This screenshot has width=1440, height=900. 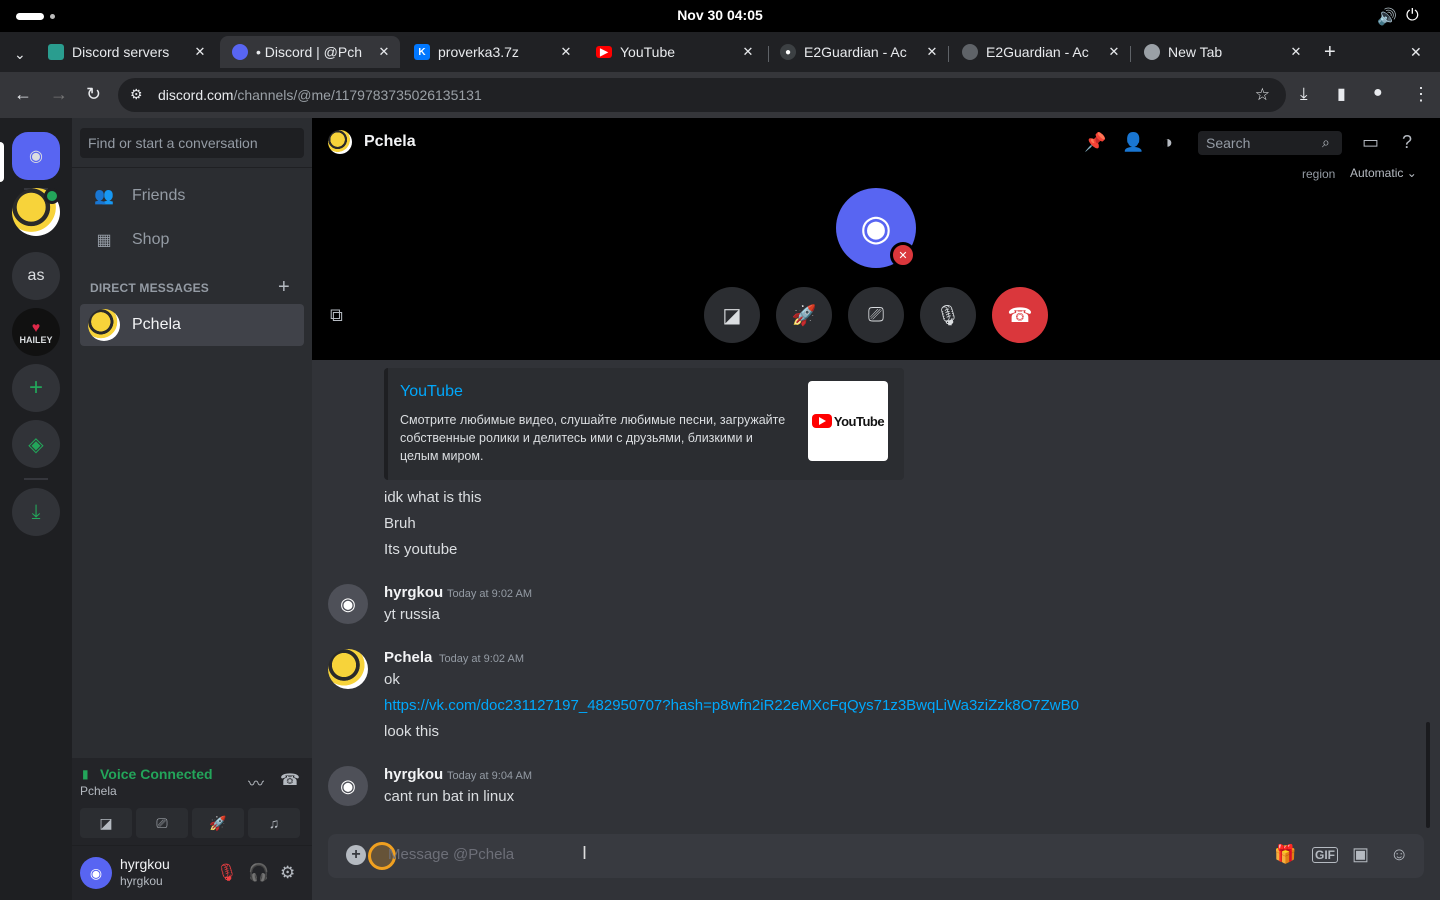 I want to click on embed-thumbnail: YouTube, so click(x=848, y=421).